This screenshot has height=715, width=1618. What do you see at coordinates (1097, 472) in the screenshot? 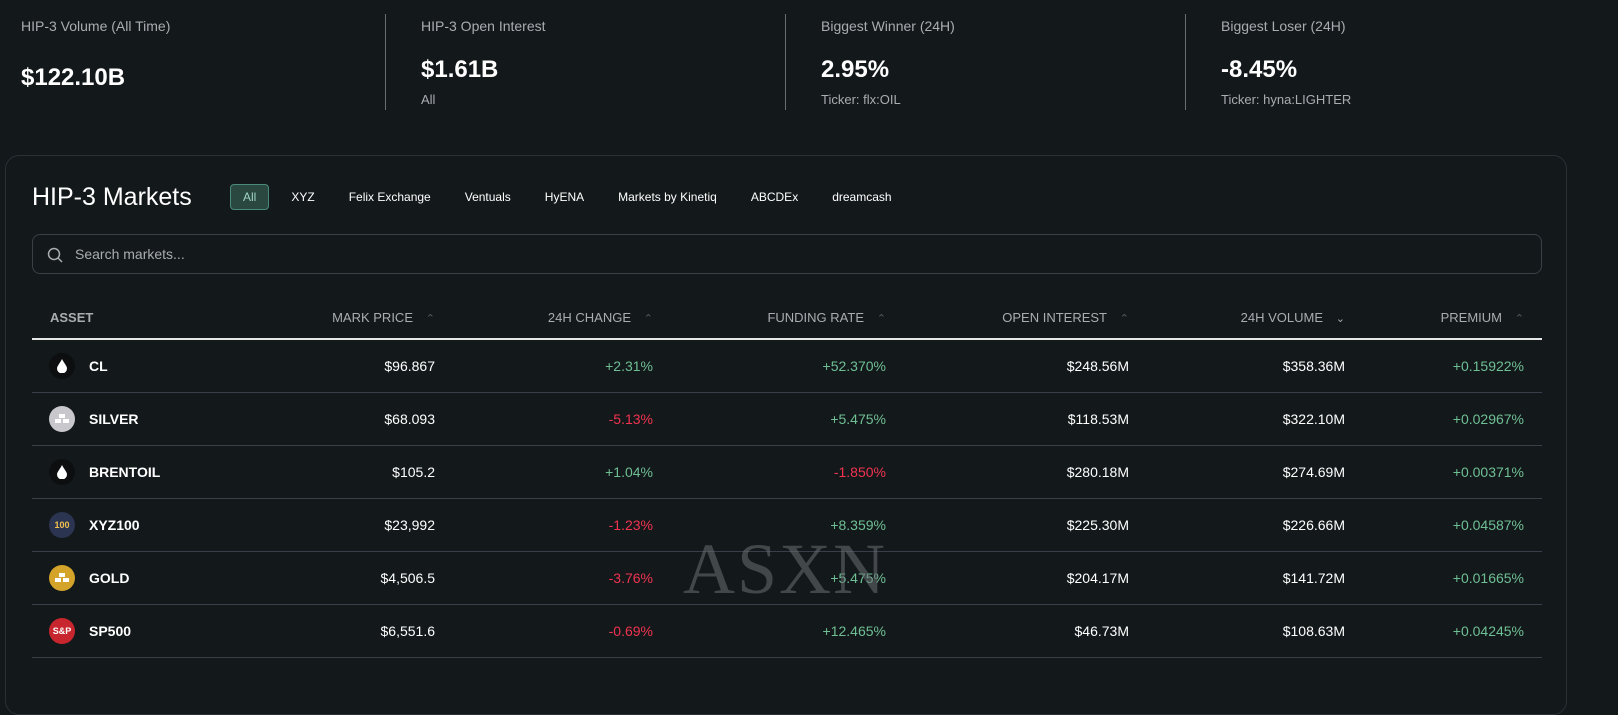
I see `open-interest: $280.18M` at bounding box center [1097, 472].